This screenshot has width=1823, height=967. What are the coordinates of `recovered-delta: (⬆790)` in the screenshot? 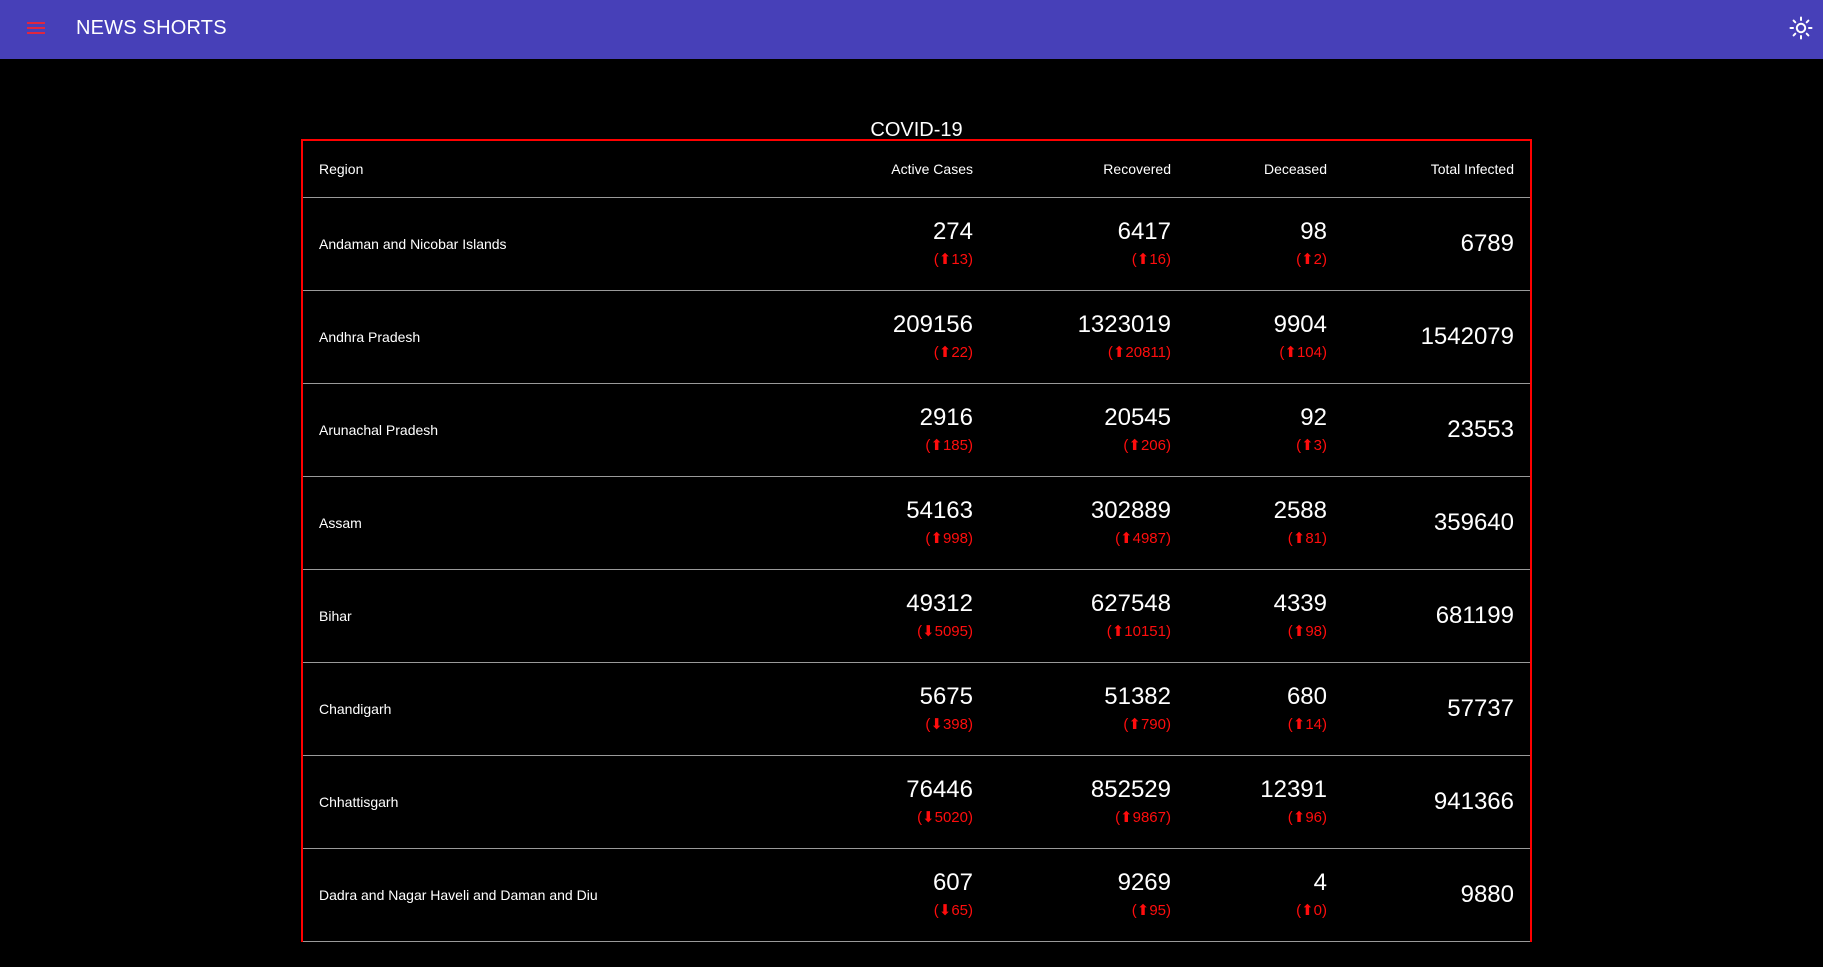 It's located at (1147, 724).